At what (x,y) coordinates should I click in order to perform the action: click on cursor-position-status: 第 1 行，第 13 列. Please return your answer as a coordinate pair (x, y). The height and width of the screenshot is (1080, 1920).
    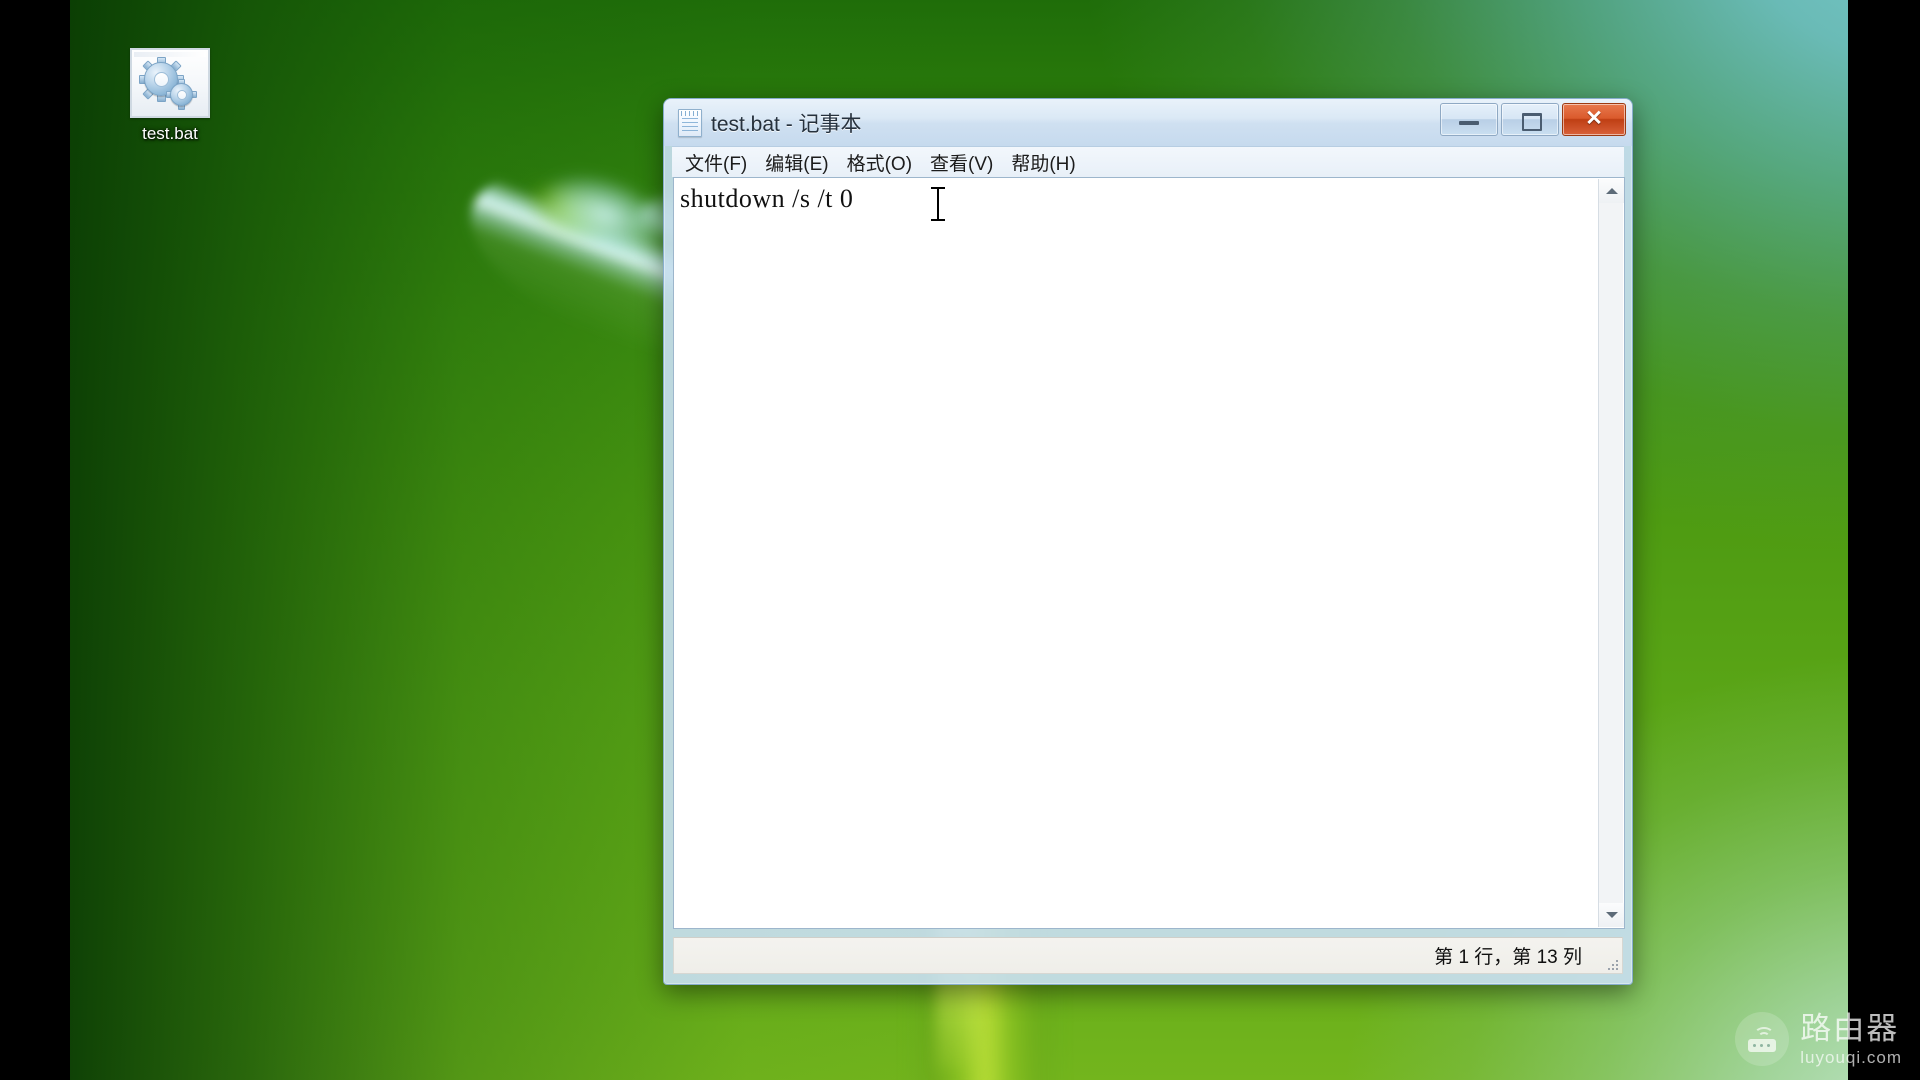
    Looking at the image, I should click on (1508, 957).